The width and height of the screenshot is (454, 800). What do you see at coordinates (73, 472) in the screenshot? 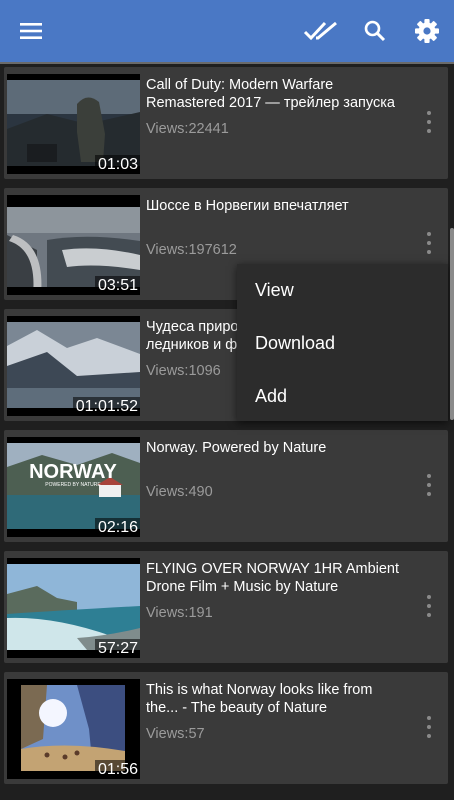
I see `thumbnail-logo-text: NORWAY` at bounding box center [73, 472].